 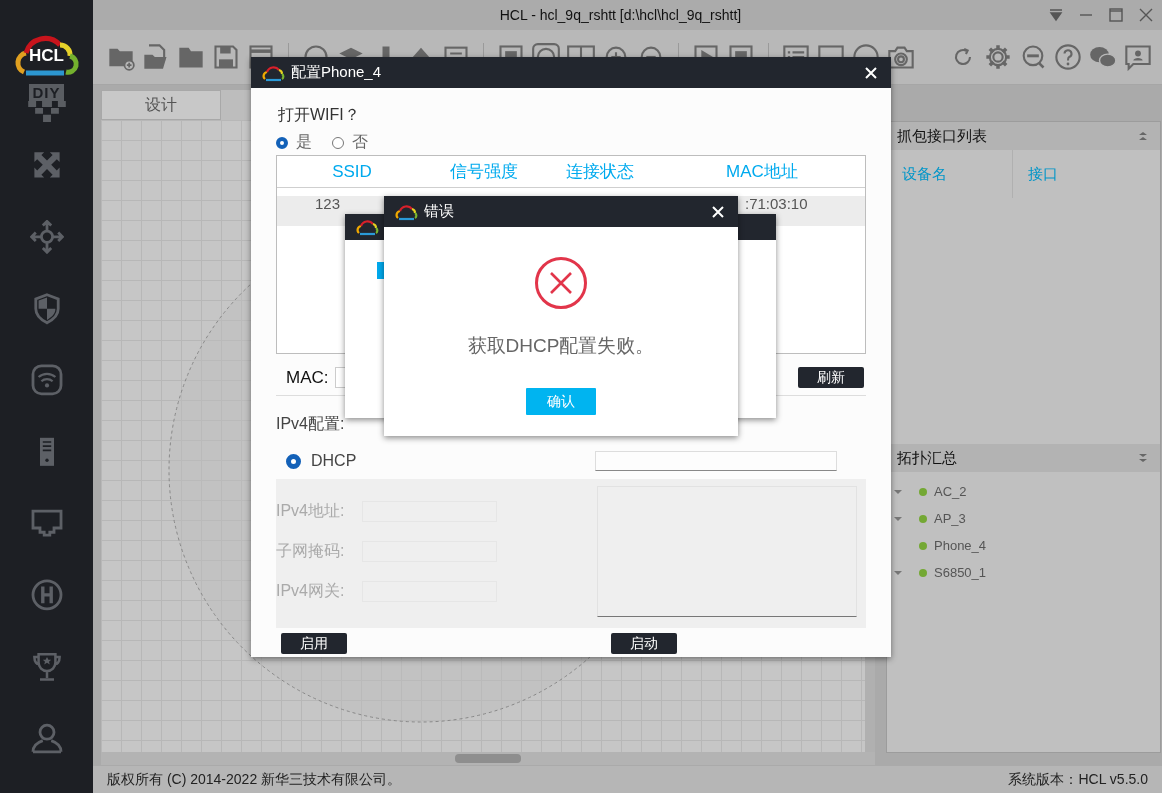 What do you see at coordinates (46, 56) in the screenshot?
I see `app-logo: HCL` at bounding box center [46, 56].